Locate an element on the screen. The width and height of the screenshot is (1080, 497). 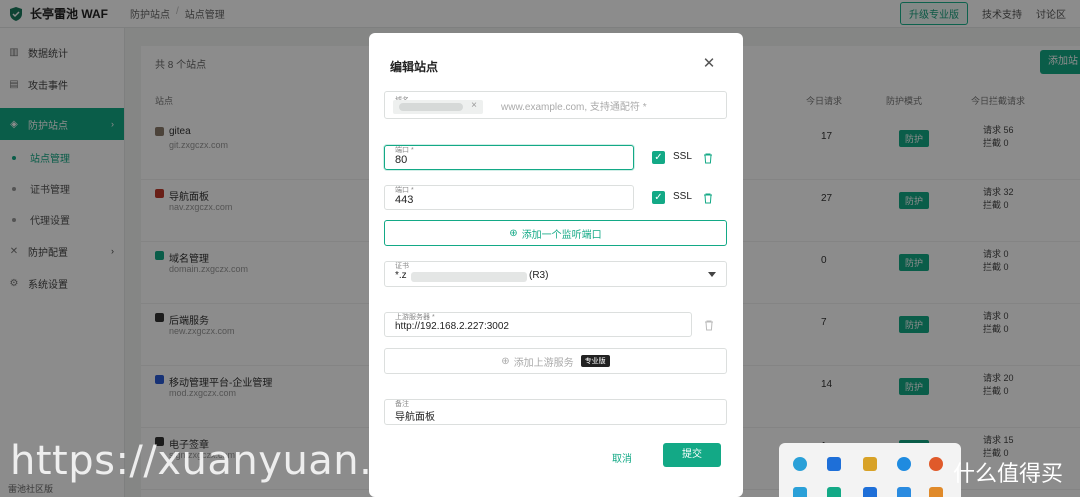
remark-field: 备注 导航面板 is located at coordinates (555, 412).